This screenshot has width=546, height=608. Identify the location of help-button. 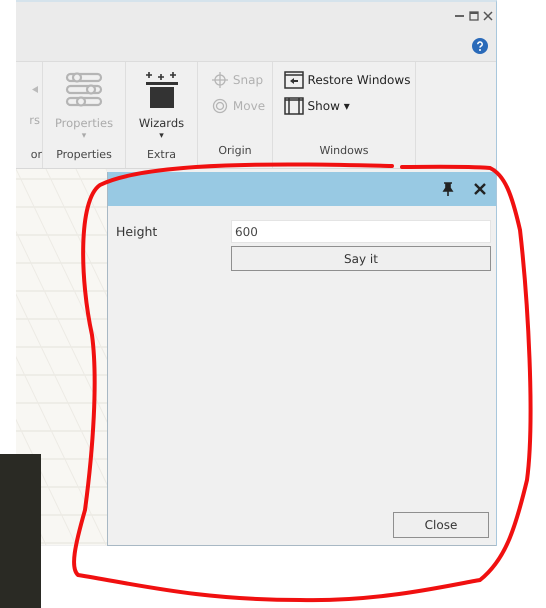
(480, 46).